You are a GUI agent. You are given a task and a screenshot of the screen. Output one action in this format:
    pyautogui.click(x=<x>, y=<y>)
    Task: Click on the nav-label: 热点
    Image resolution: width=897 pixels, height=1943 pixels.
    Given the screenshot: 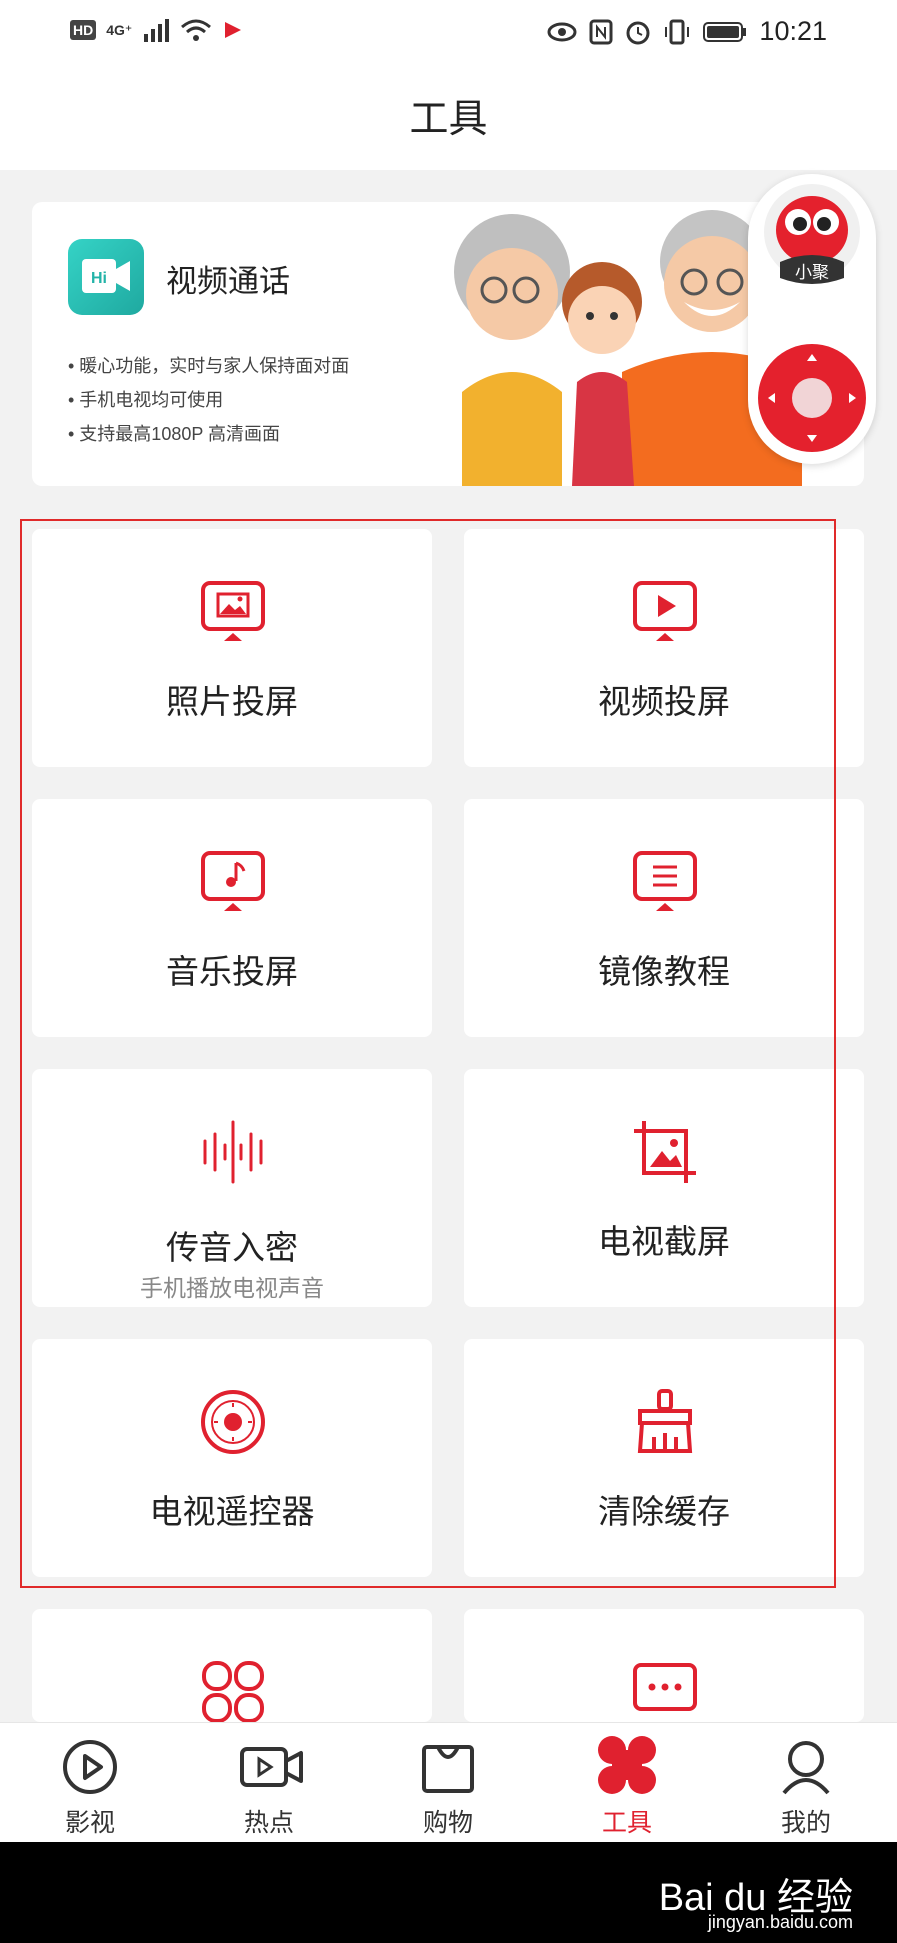 What is the action you would take?
    pyautogui.click(x=268, y=1823)
    